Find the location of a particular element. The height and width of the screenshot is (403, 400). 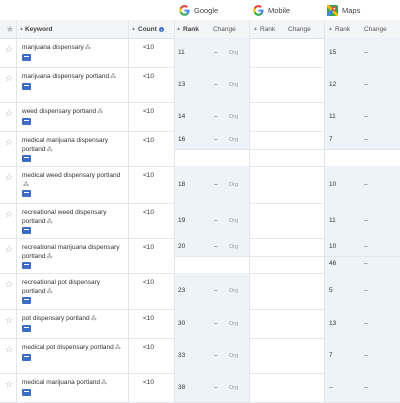

keyword-text: medical weed dispensary portland is located at coordinates (71, 175).